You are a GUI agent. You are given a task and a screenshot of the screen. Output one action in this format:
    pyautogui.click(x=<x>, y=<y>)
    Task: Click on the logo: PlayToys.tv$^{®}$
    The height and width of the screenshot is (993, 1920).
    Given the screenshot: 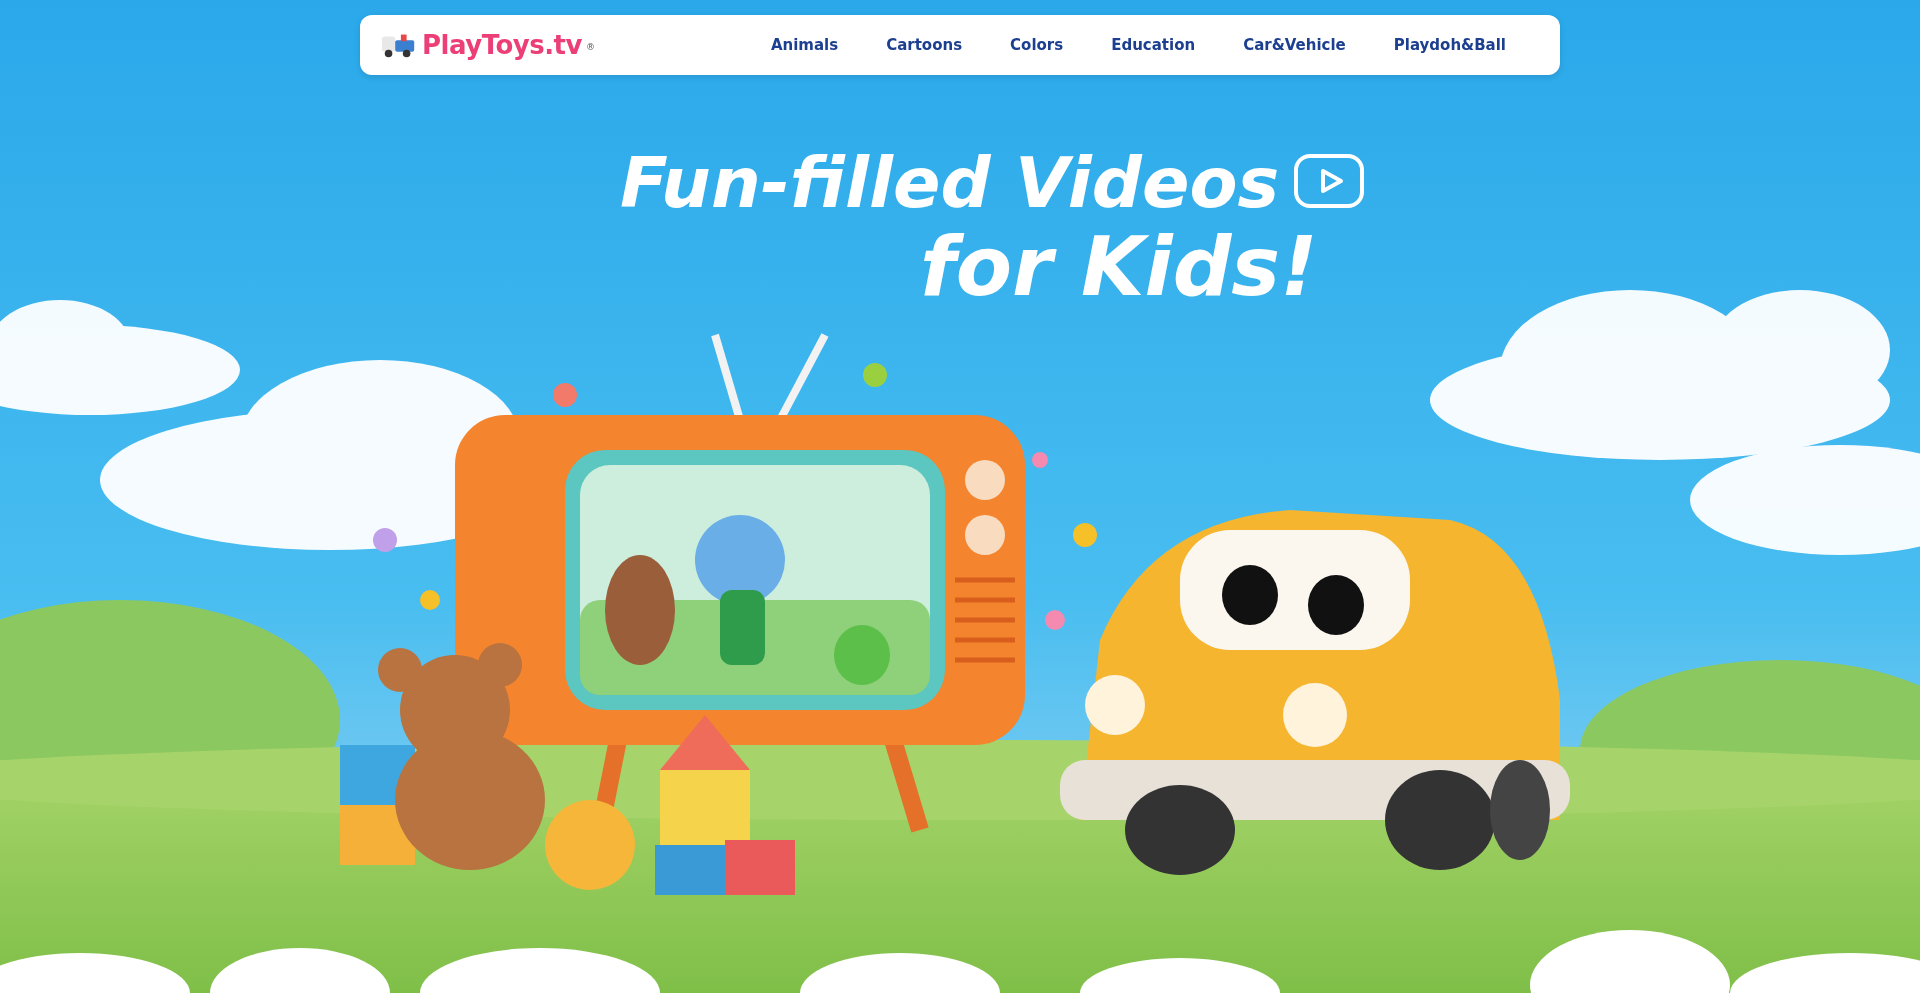 What is the action you would take?
    pyautogui.click(x=487, y=45)
    